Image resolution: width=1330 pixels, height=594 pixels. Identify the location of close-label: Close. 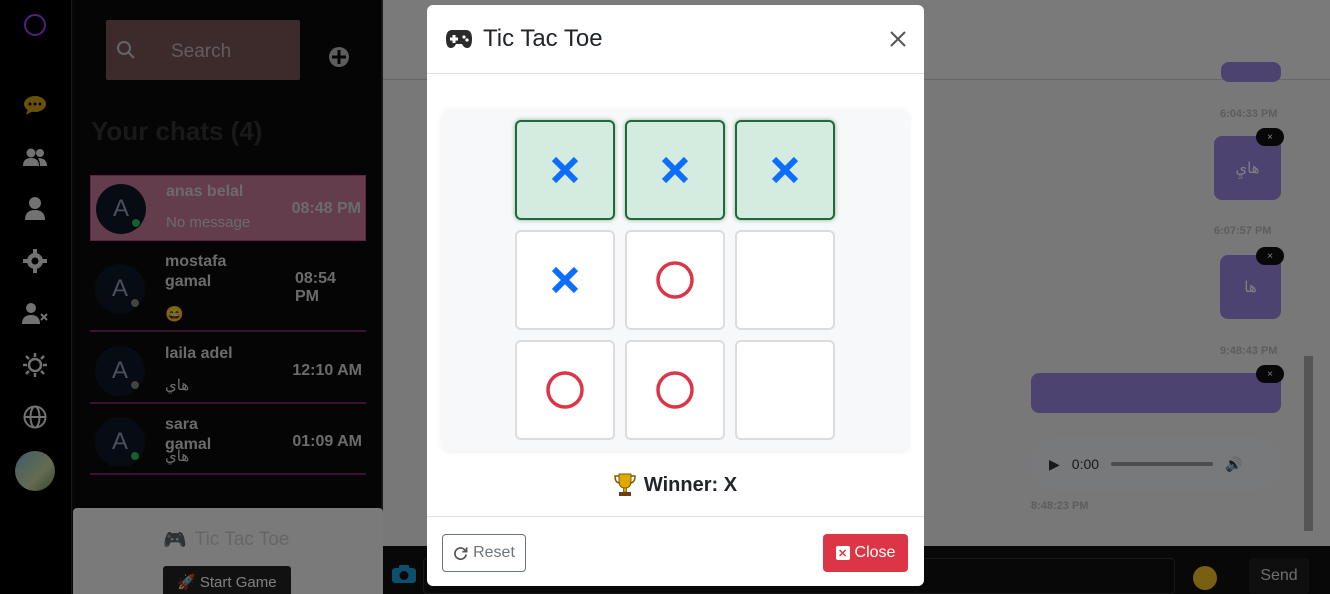
(875, 552).